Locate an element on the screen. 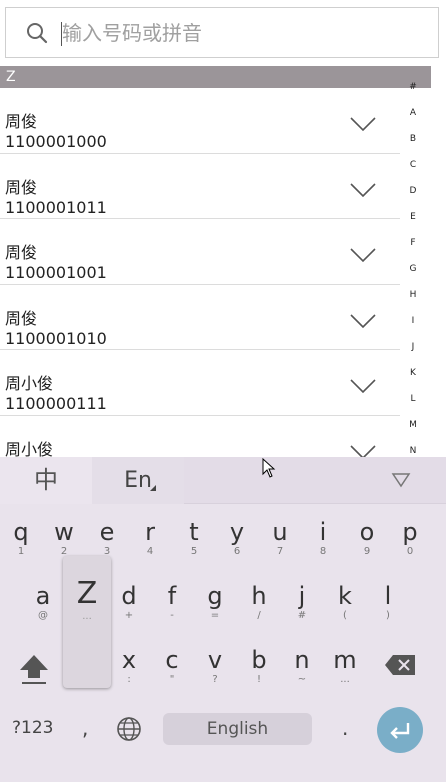  index-letter: G is located at coordinates (413, 275).